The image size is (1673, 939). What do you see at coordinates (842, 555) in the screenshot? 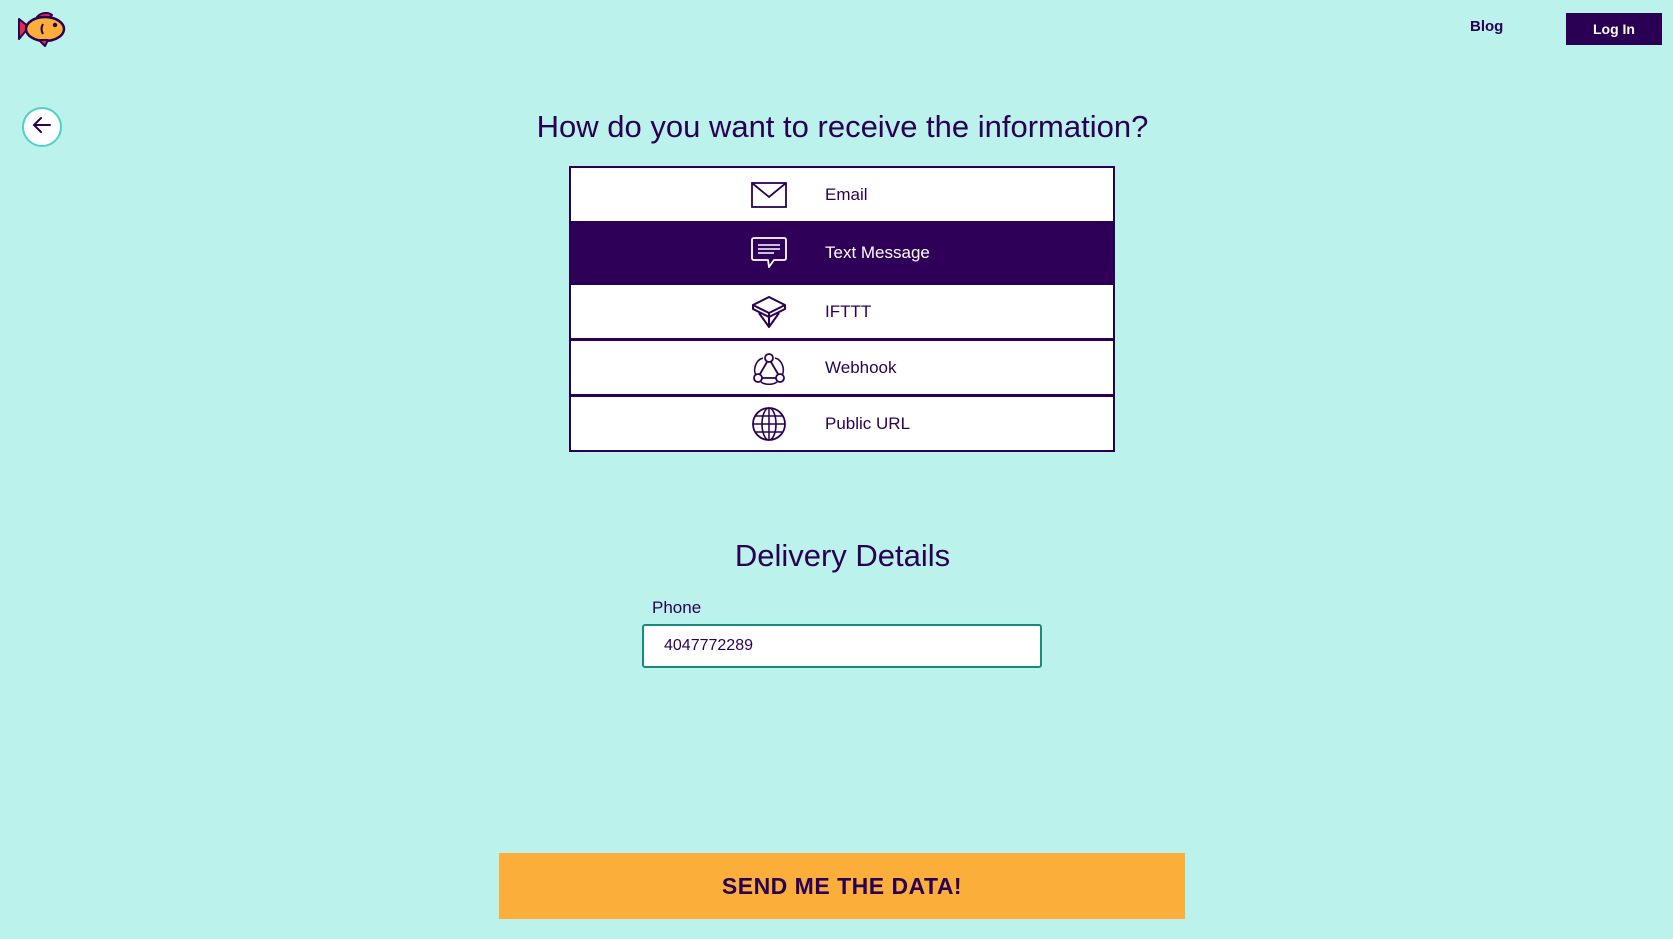
I see `delivery-details-title: Delivery Details` at bounding box center [842, 555].